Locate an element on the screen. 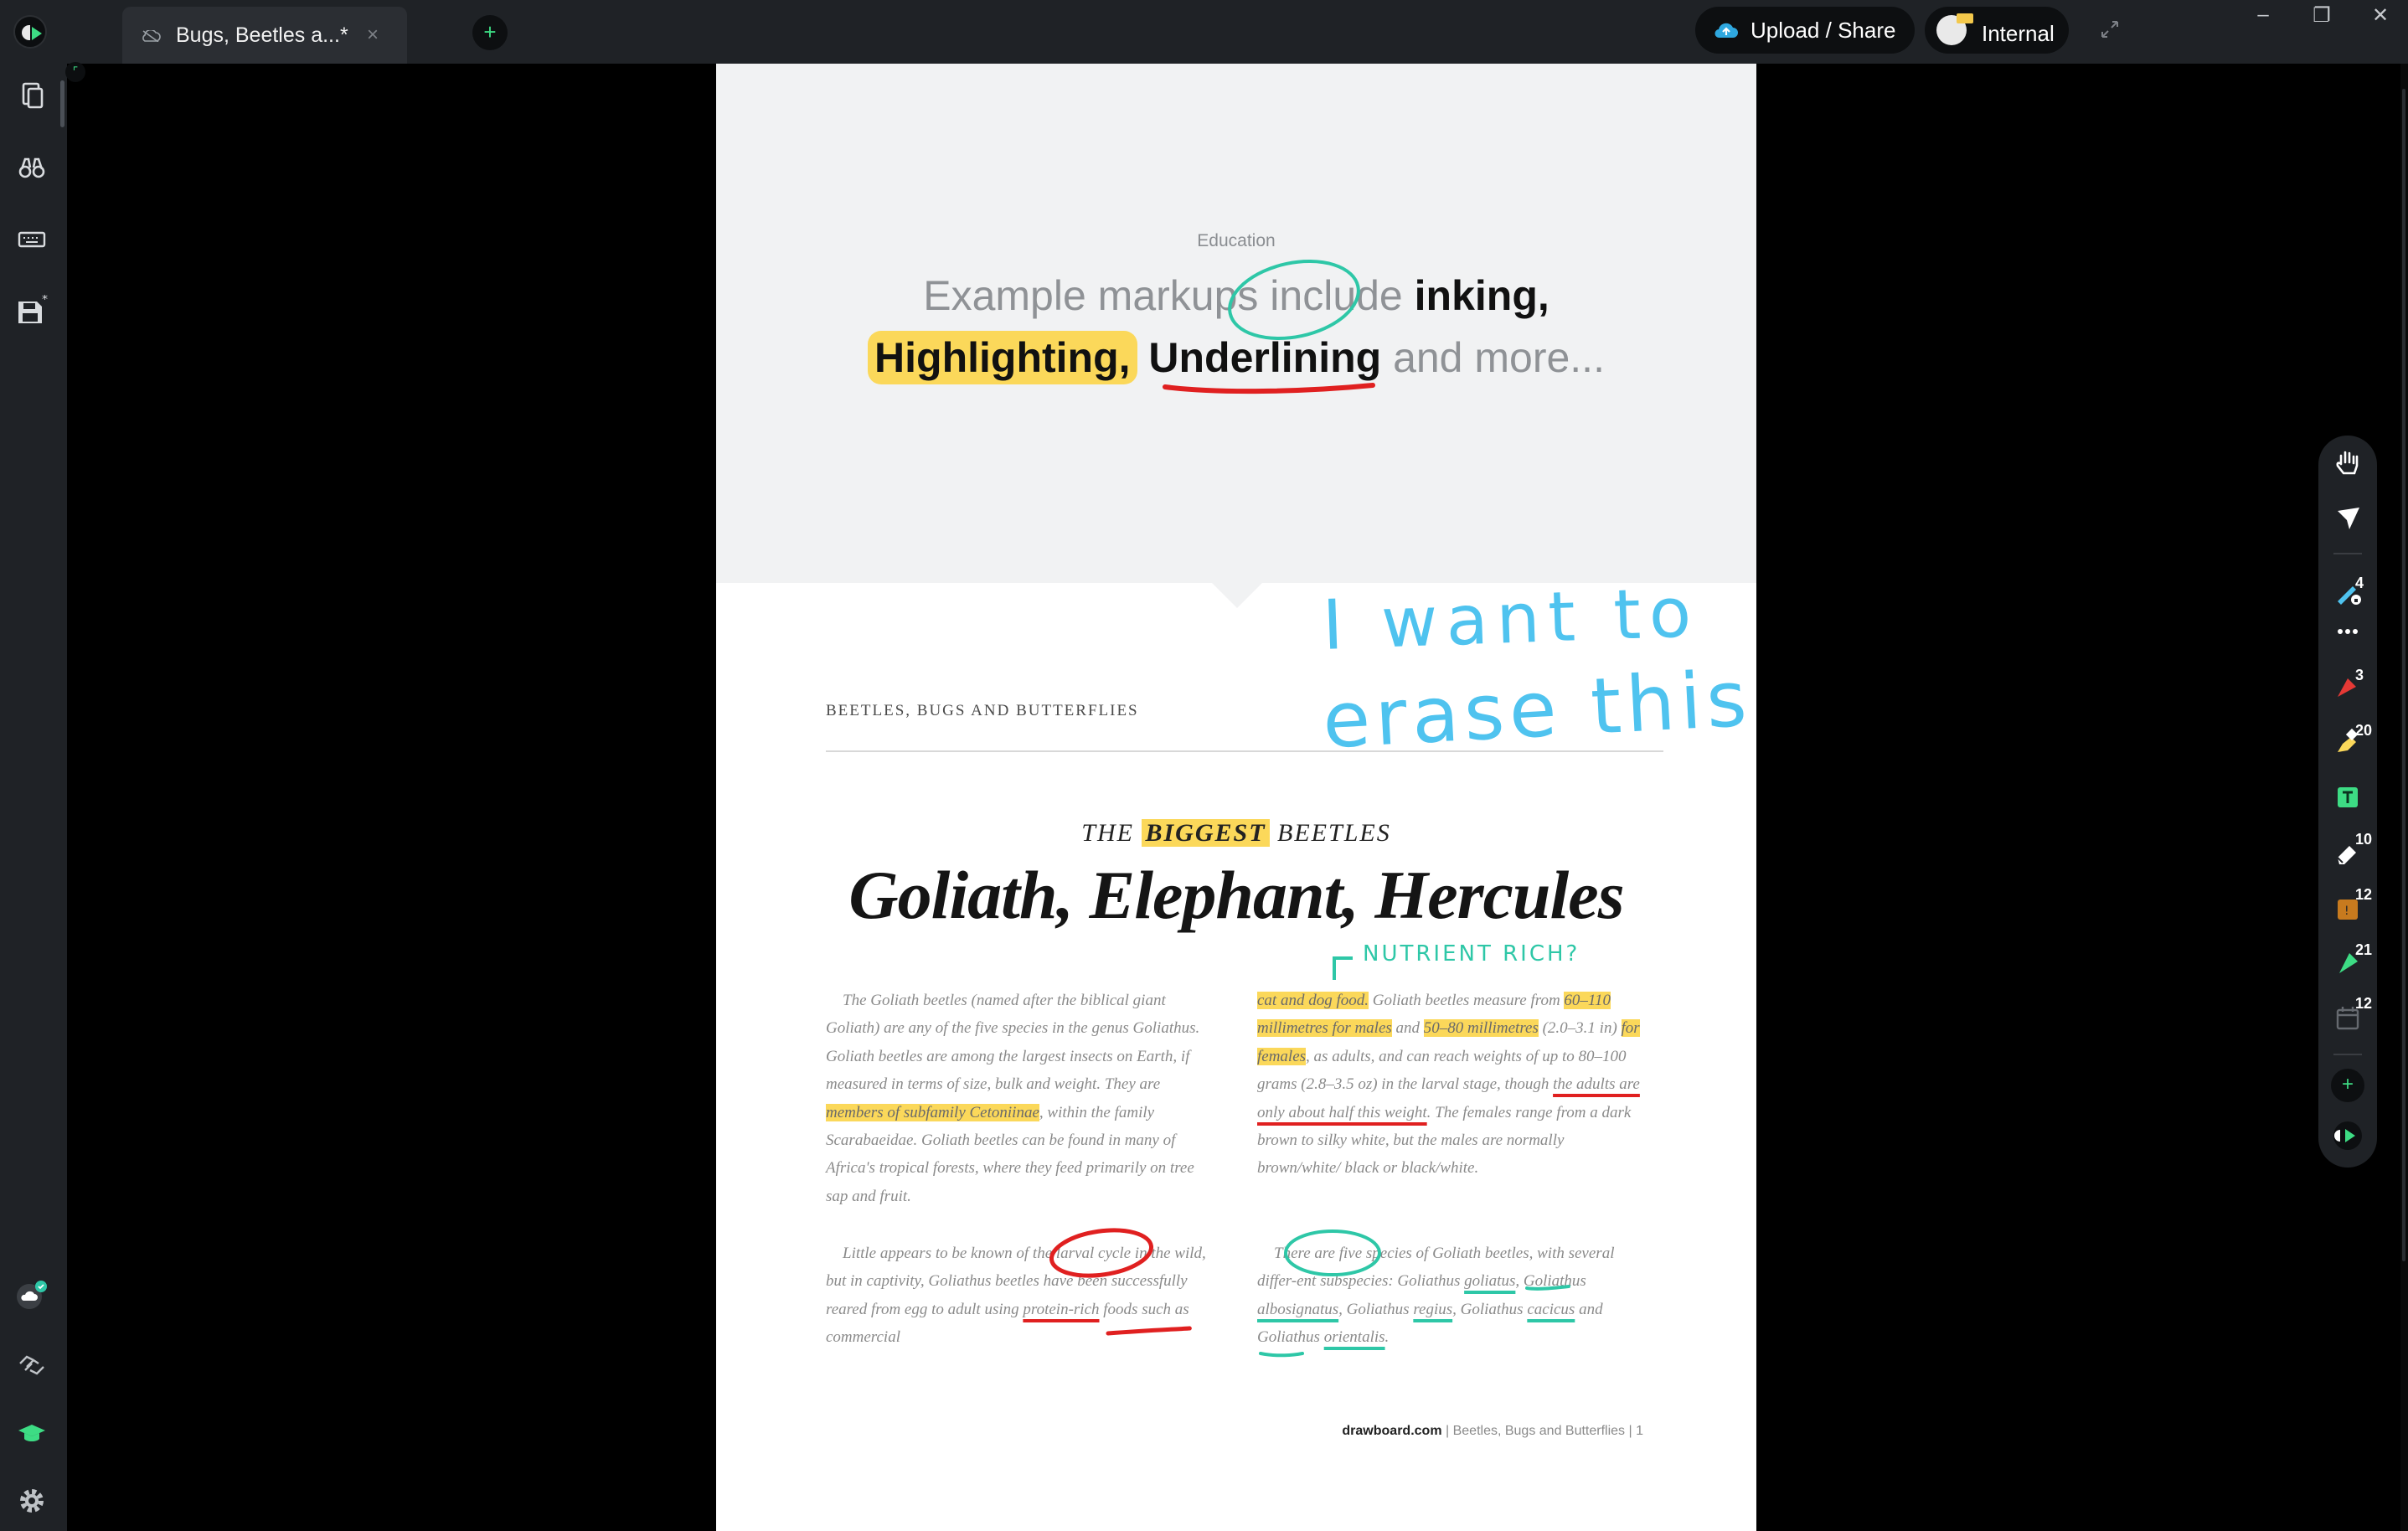 The width and height of the screenshot is (2408, 1531). cloud-sync-icon is located at coordinates (32, 1295).